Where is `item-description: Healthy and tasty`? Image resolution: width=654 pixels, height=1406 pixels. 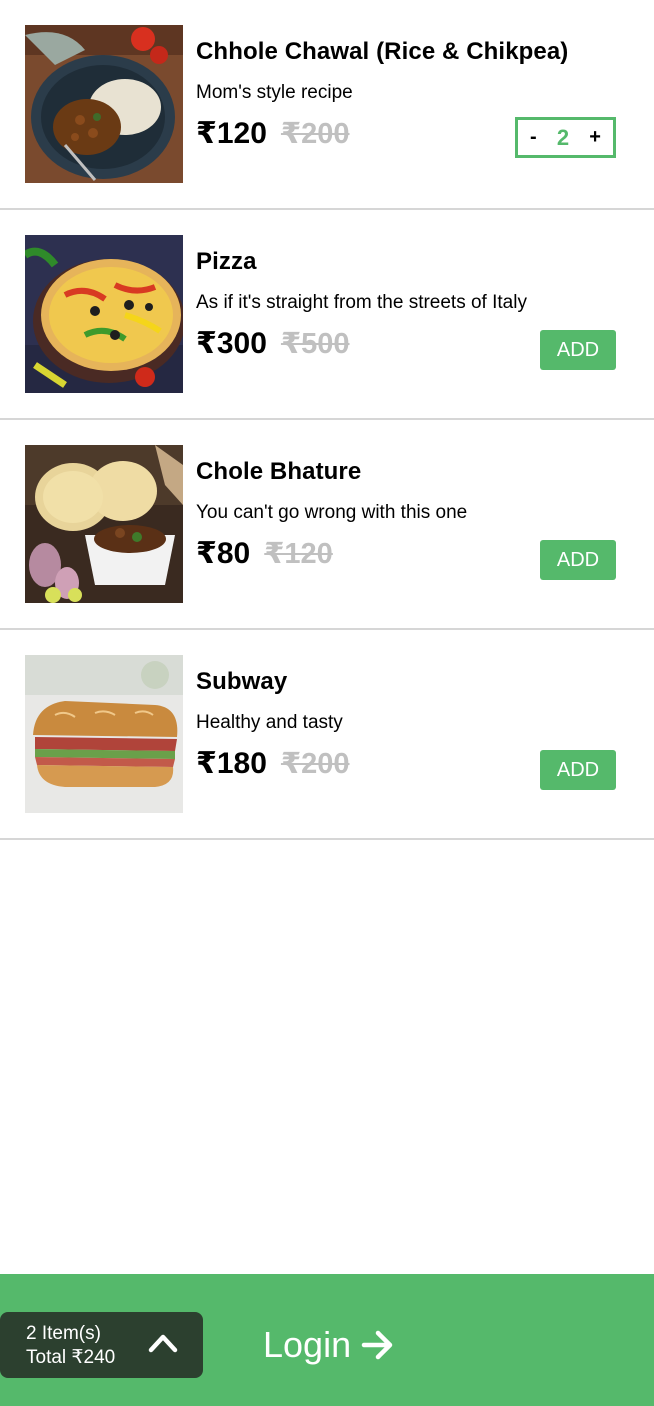 item-description: Healthy and tasty is located at coordinates (269, 722).